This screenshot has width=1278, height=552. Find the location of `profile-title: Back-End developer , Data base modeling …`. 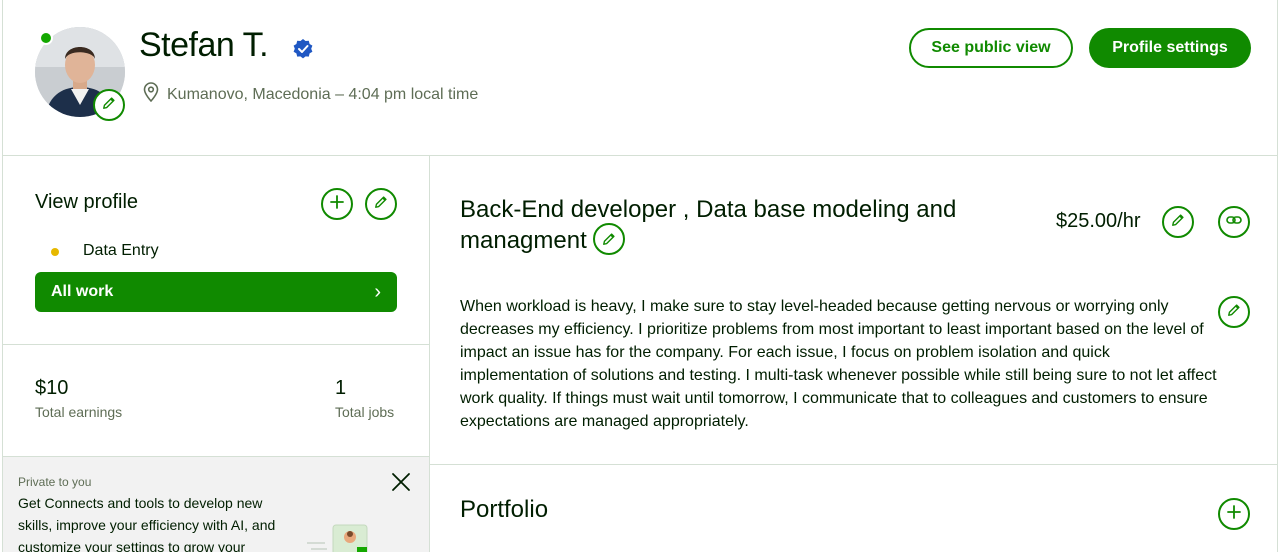

profile-title: Back-End developer , Data base modeling … is located at coordinates (740, 226).